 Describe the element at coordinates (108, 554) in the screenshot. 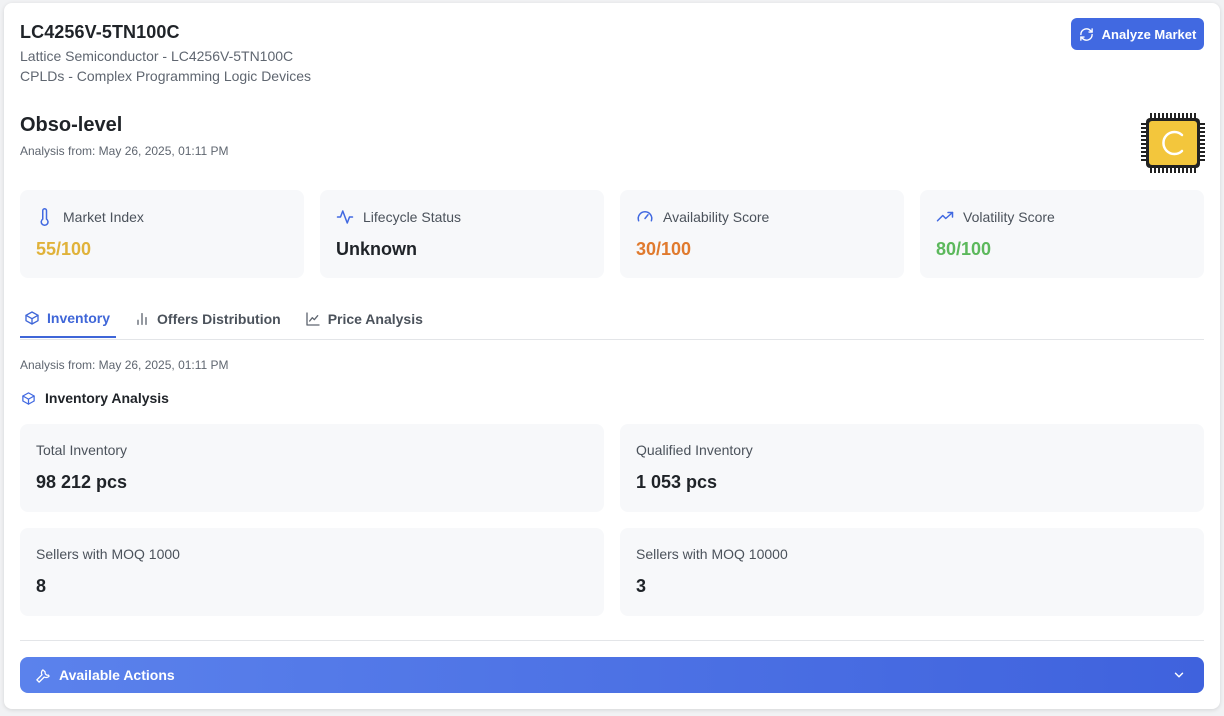

I see `inventory-label: Sellers with MOQ 1000` at that location.